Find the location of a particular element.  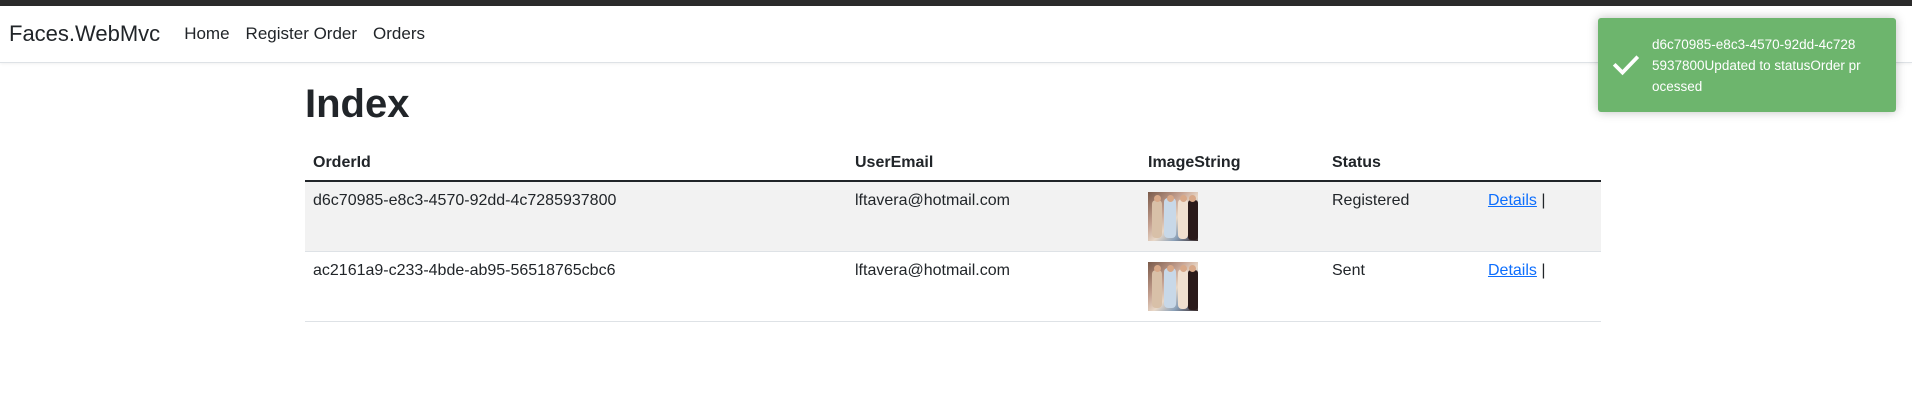

table-header-row: OrderId UserEmail ImageString Status is located at coordinates (953, 162).